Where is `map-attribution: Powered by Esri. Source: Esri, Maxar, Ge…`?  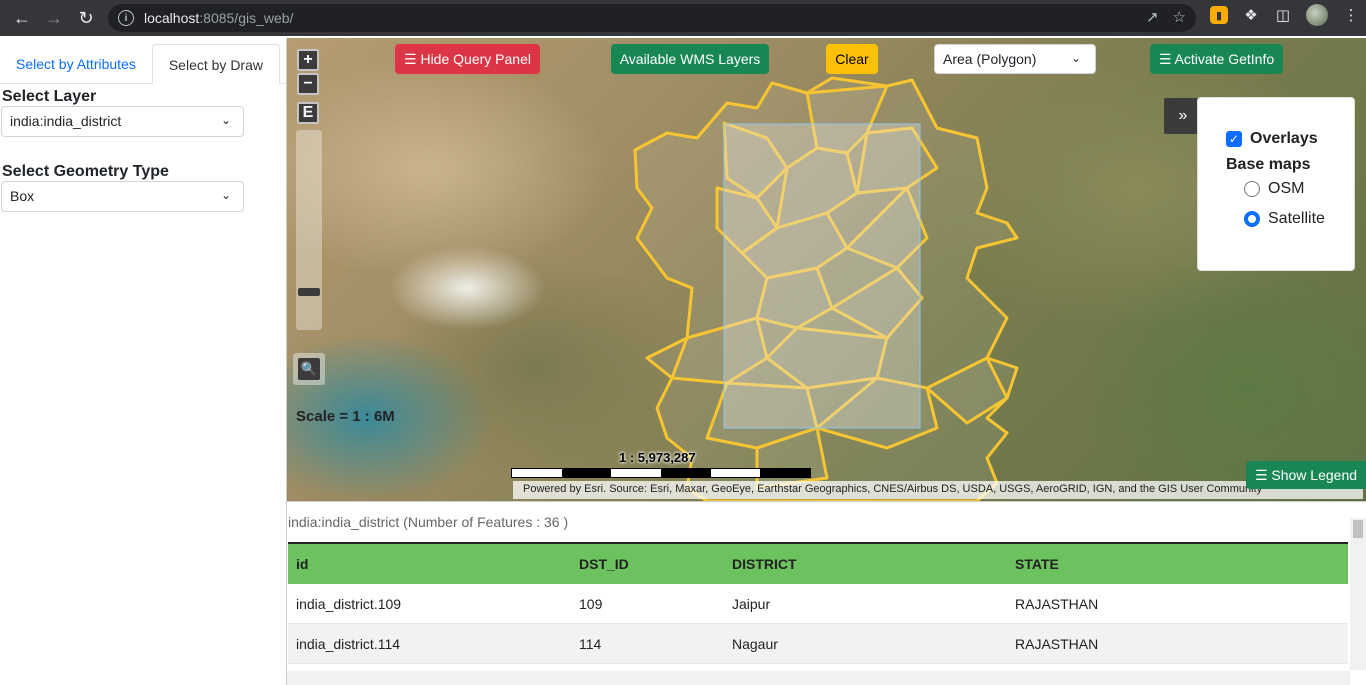
map-attribution: Powered by Esri. Source: Esri, Maxar, Ge… is located at coordinates (938, 490).